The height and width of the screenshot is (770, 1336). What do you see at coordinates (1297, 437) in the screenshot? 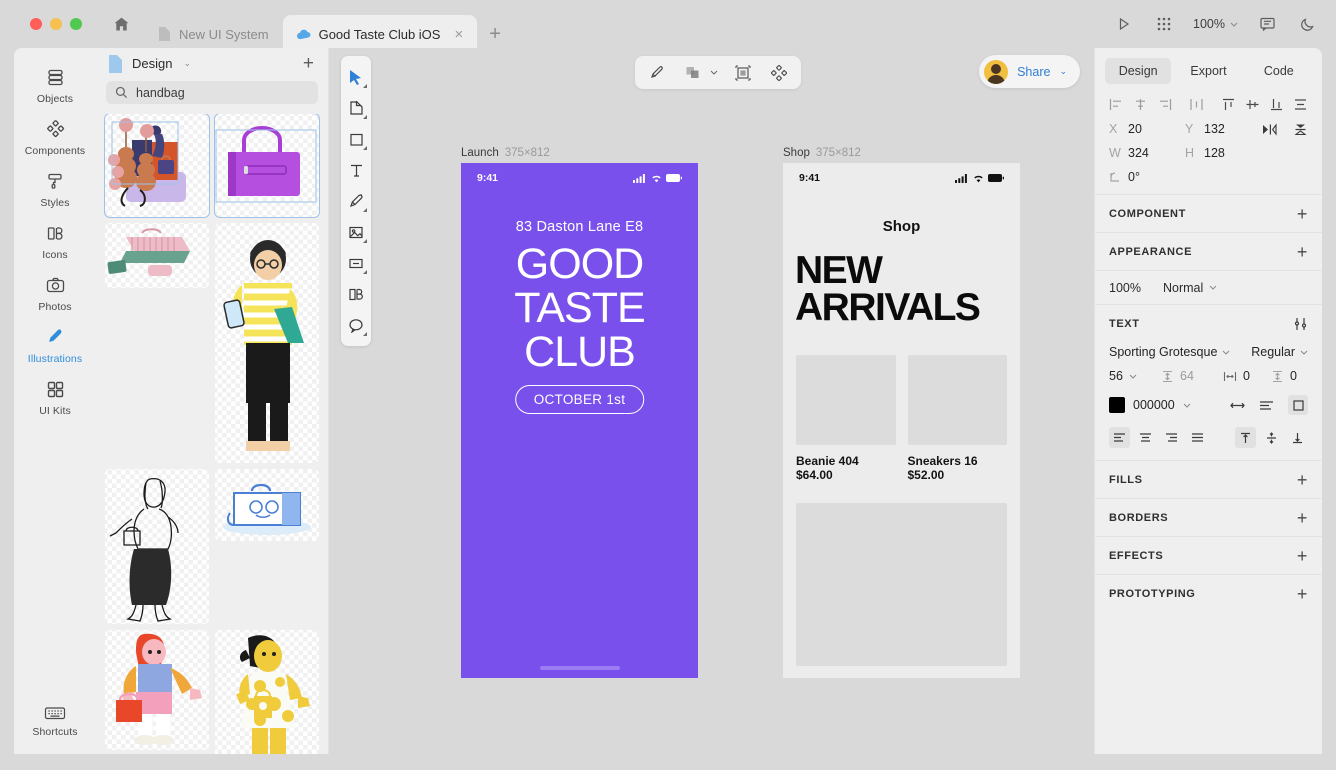
I see `text-valign-bottom-icon` at bounding box center [1297, 437].